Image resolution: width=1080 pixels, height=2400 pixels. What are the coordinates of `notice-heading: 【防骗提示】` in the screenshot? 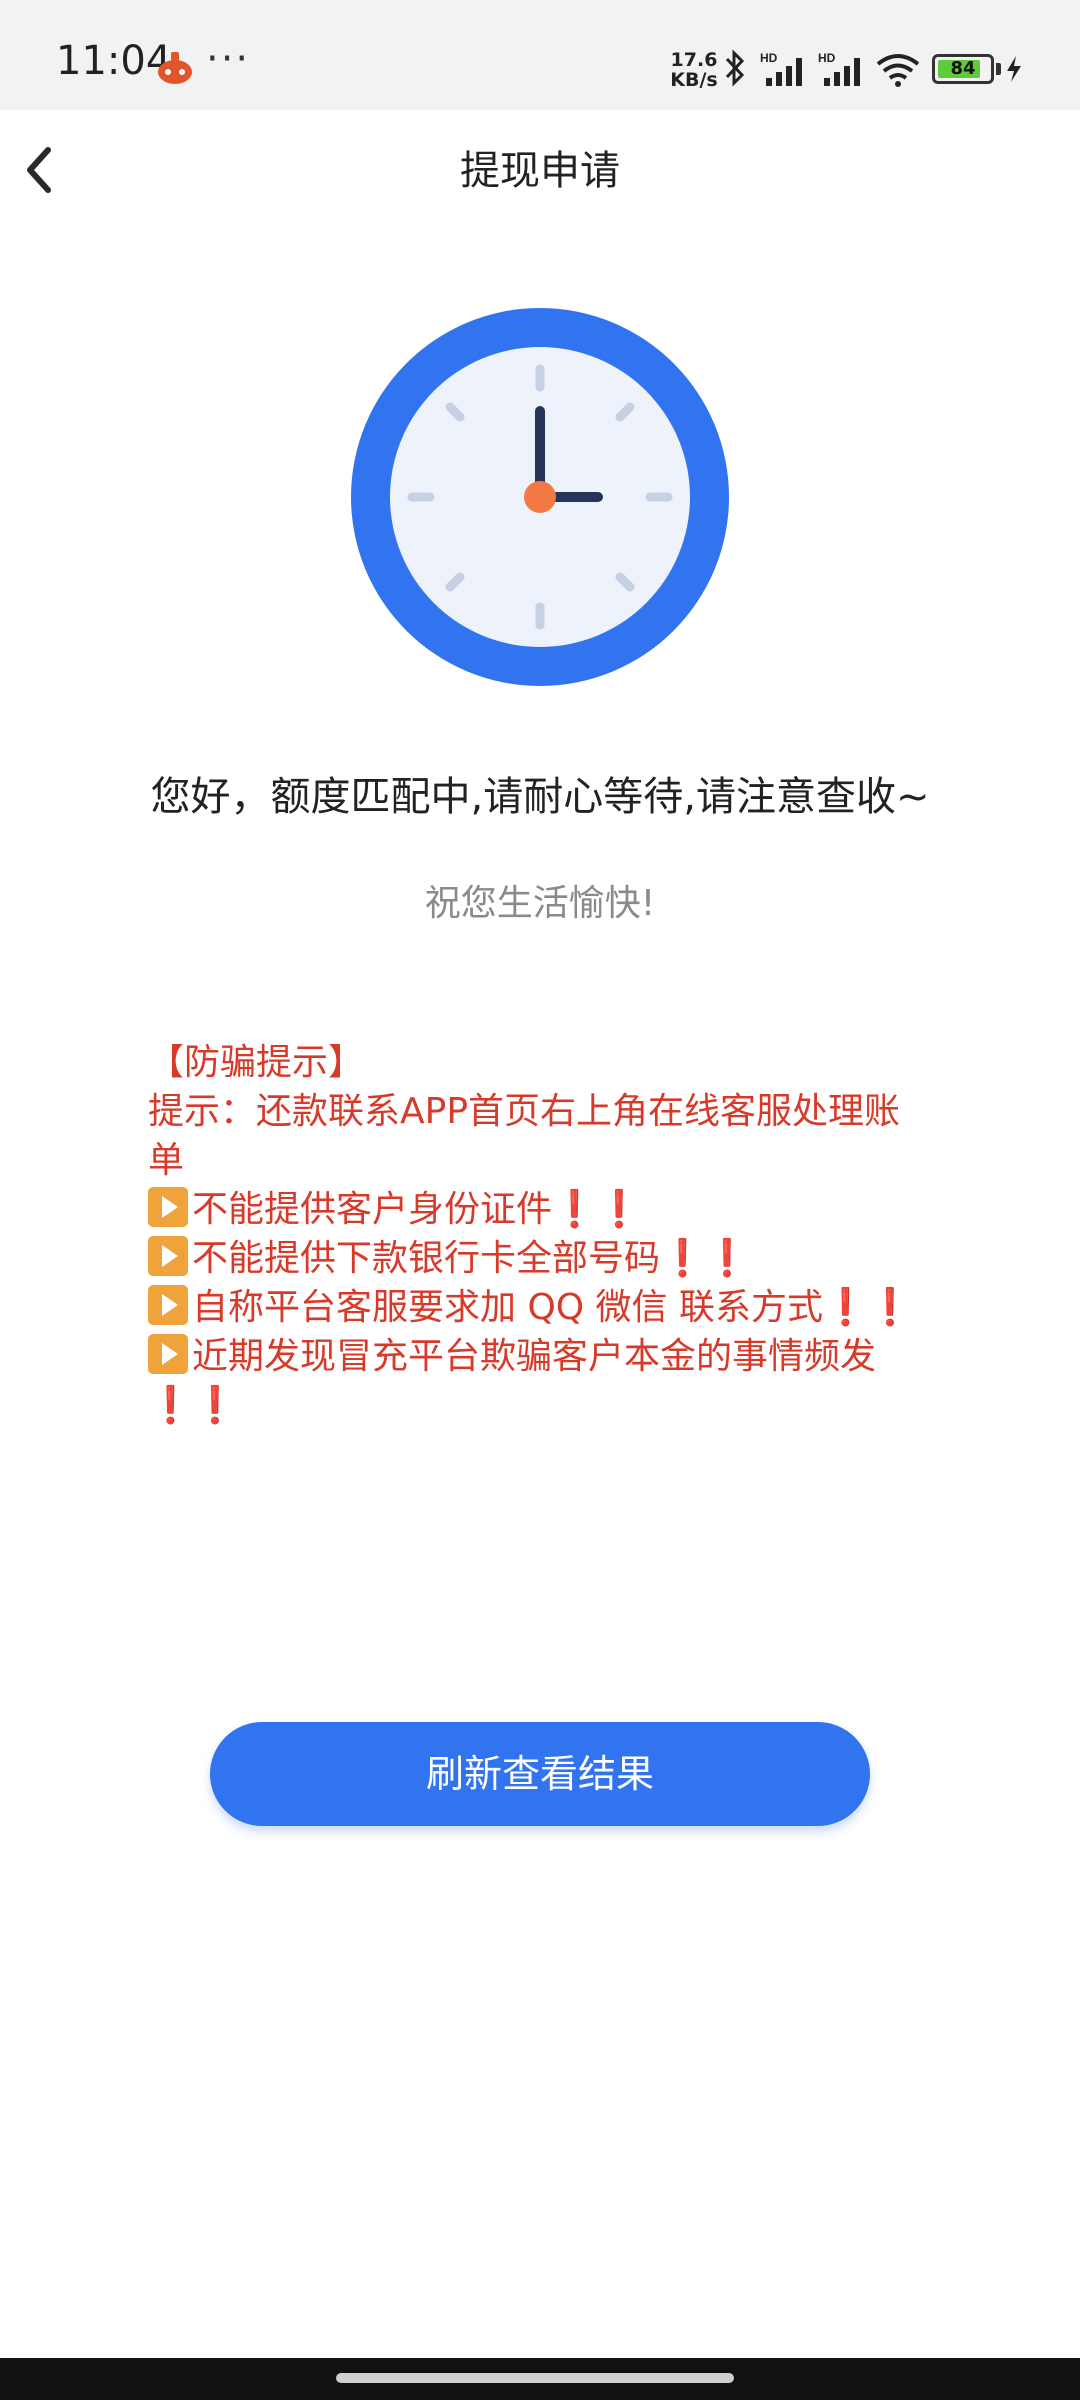 It's located at (256, 1062).